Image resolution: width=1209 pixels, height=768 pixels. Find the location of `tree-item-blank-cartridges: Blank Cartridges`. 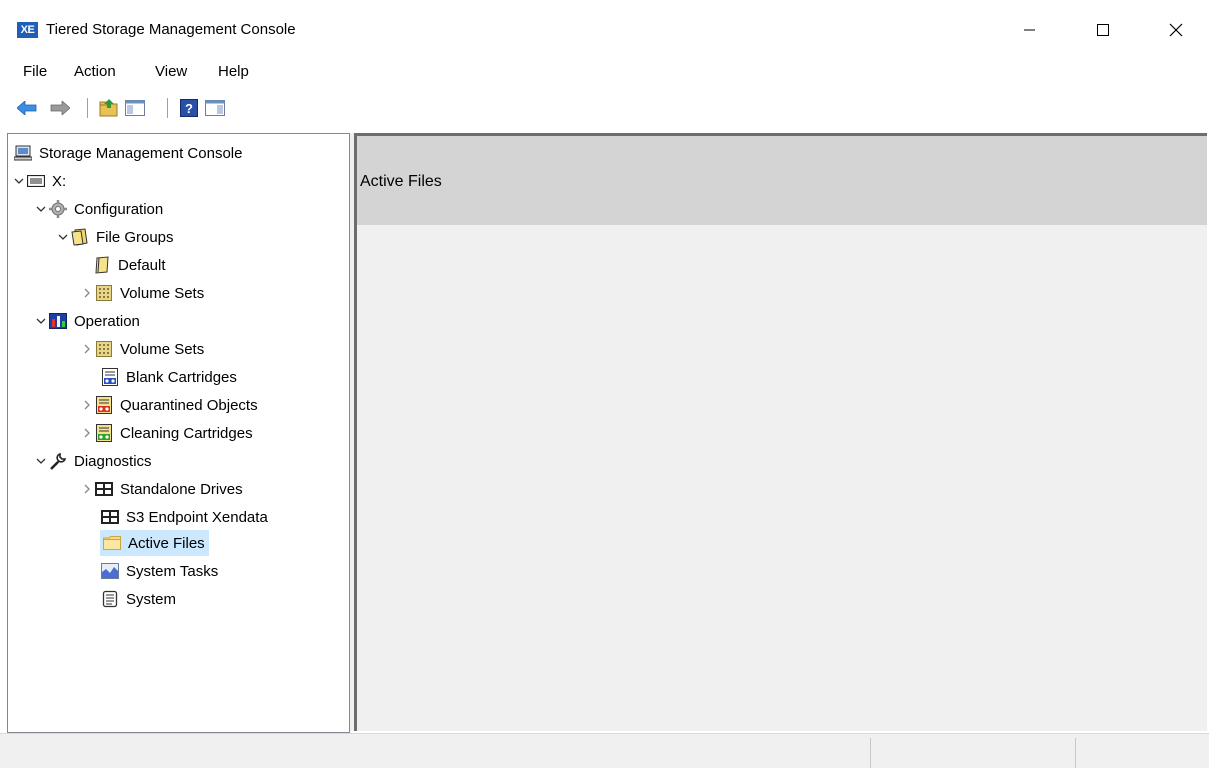

tree-item-blank-cartridges: Blank Cartridges is located at coordinates (168, 377).